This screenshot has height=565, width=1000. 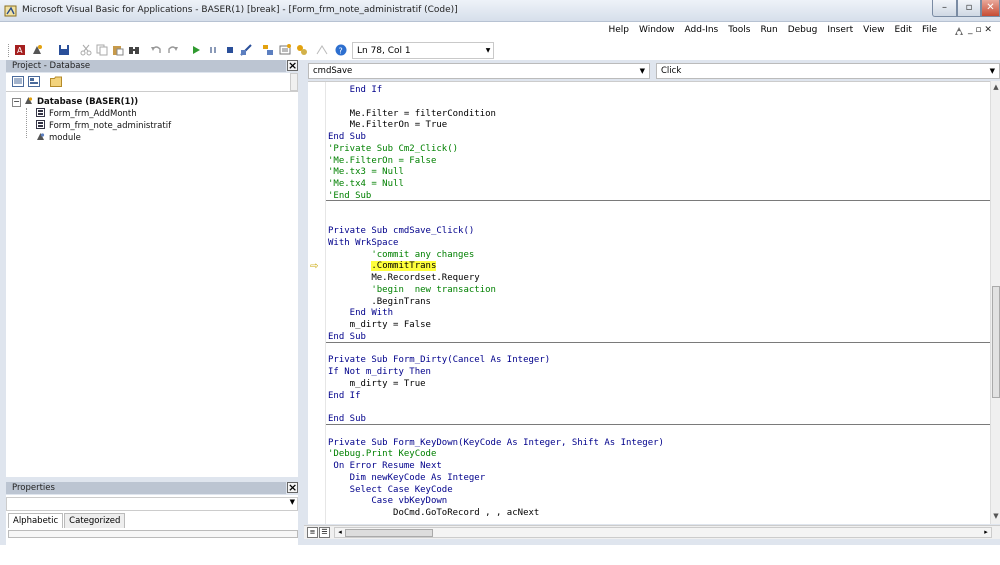 What do you see at coordinates (995, 517) in the screenshot?
I see `scroll-down-icon: ▼` at bounding box center [995, 517].